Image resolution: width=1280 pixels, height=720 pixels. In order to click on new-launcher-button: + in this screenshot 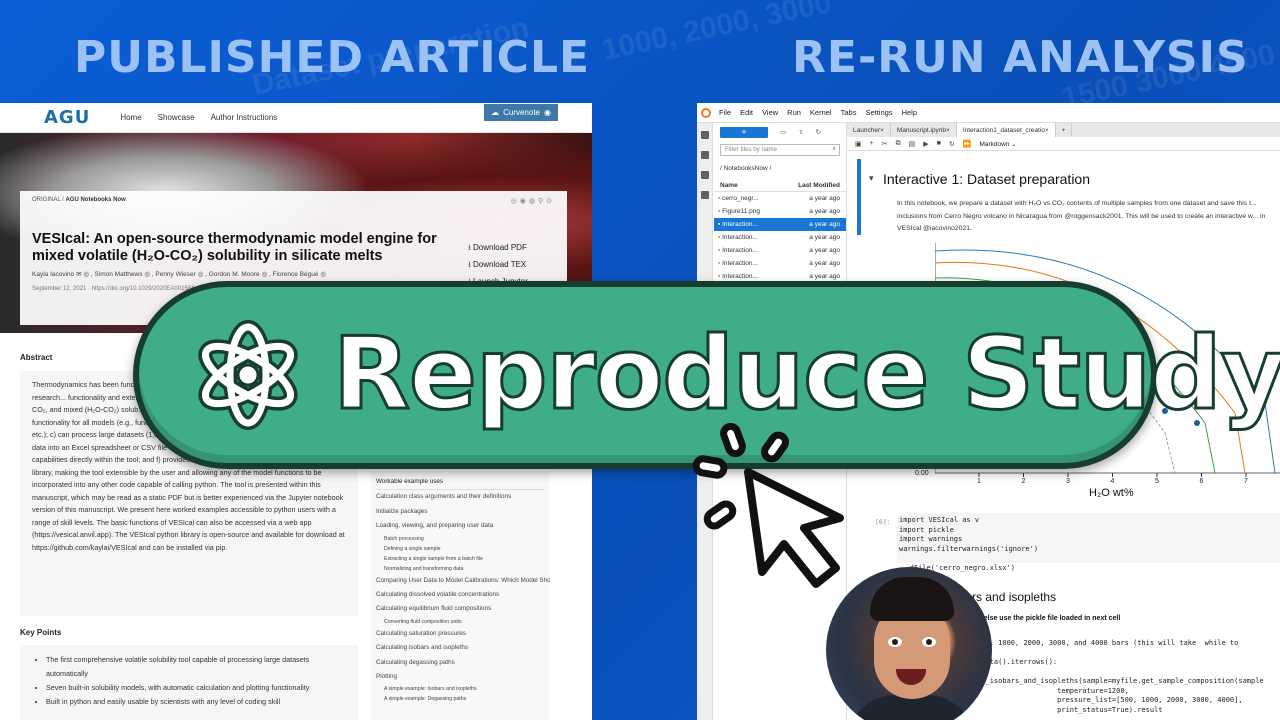, I will do `click(744, 132)`.